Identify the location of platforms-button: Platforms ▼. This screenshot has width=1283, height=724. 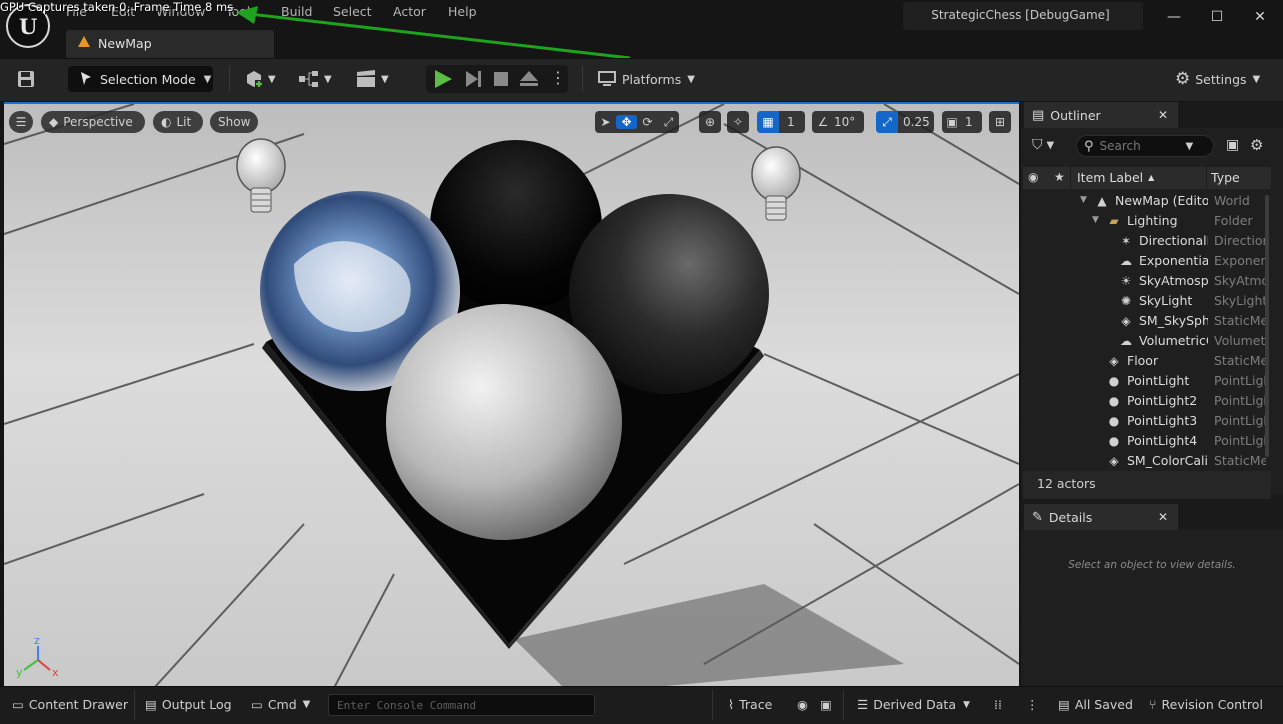
(647, 79).